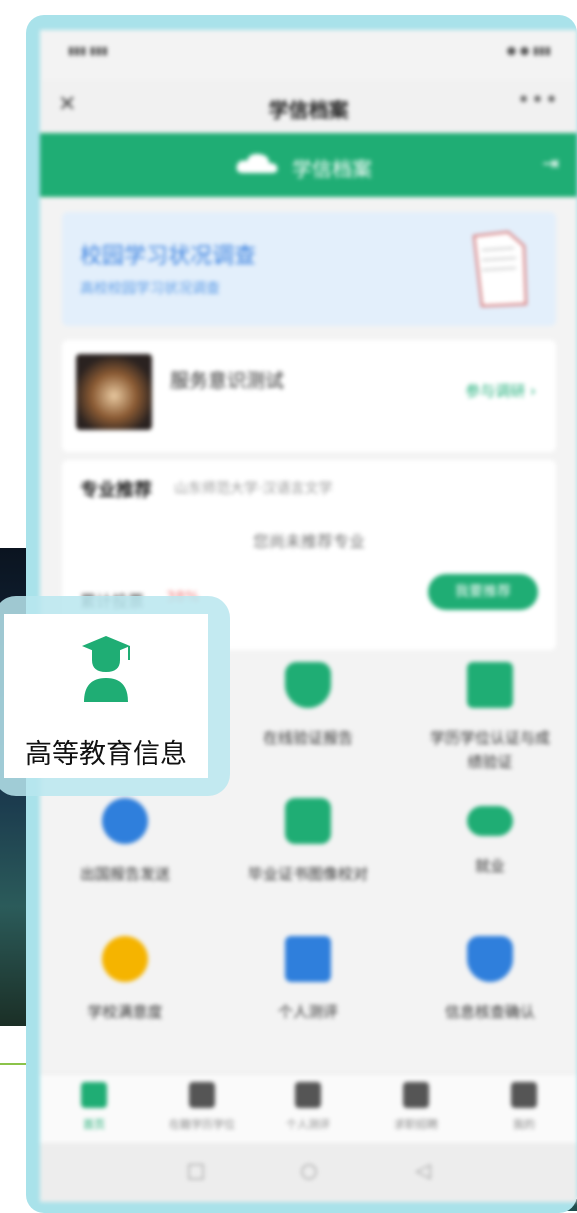 The height and width of the screenshot is (1213, 577). I want to click on grid-item-overseas-report: 出国报告发送, so click(125, 842).